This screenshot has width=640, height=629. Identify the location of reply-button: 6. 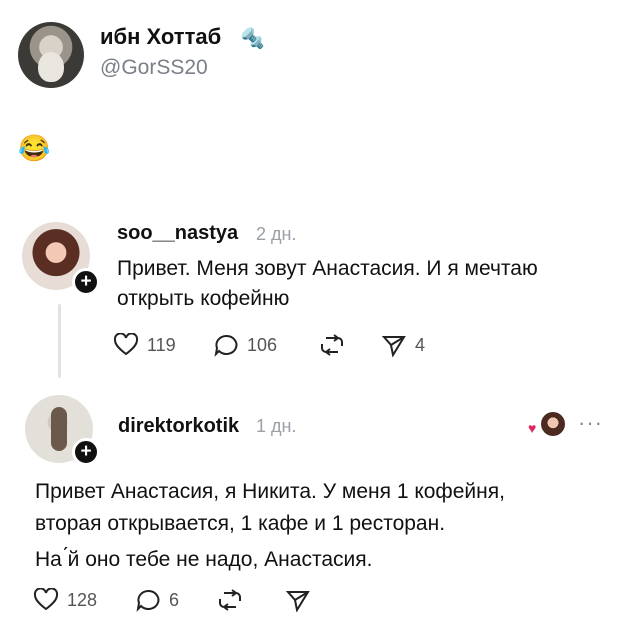
(157, 600).